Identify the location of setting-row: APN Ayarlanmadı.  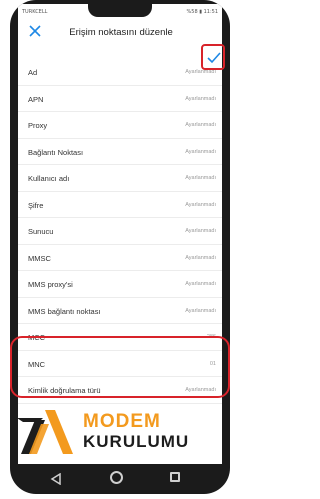
(120, 99).